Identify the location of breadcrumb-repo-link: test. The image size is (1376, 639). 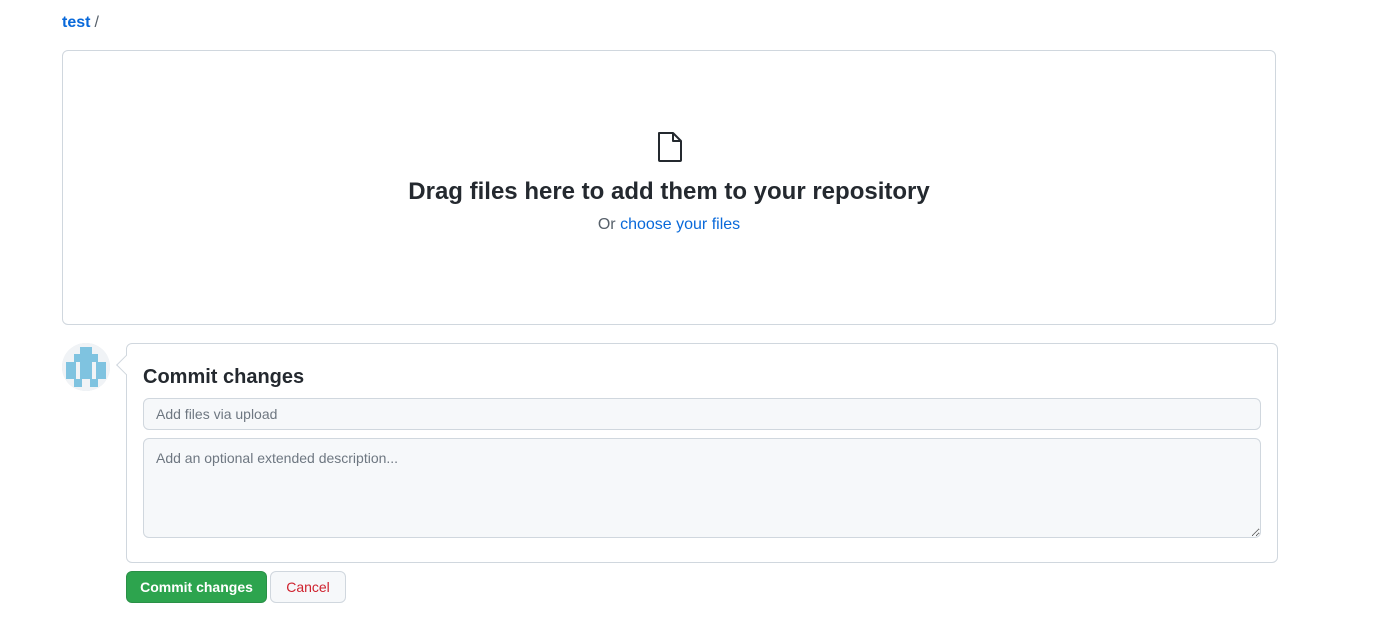
(76, 22).